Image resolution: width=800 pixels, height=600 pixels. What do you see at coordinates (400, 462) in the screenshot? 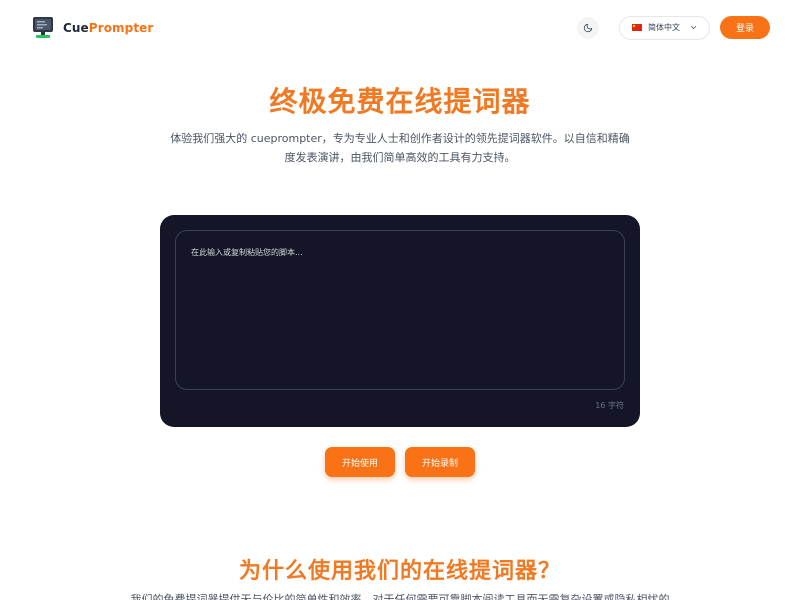
I see `action-buttons: 开始使用 开始录制` at bounding box center [400, 462].